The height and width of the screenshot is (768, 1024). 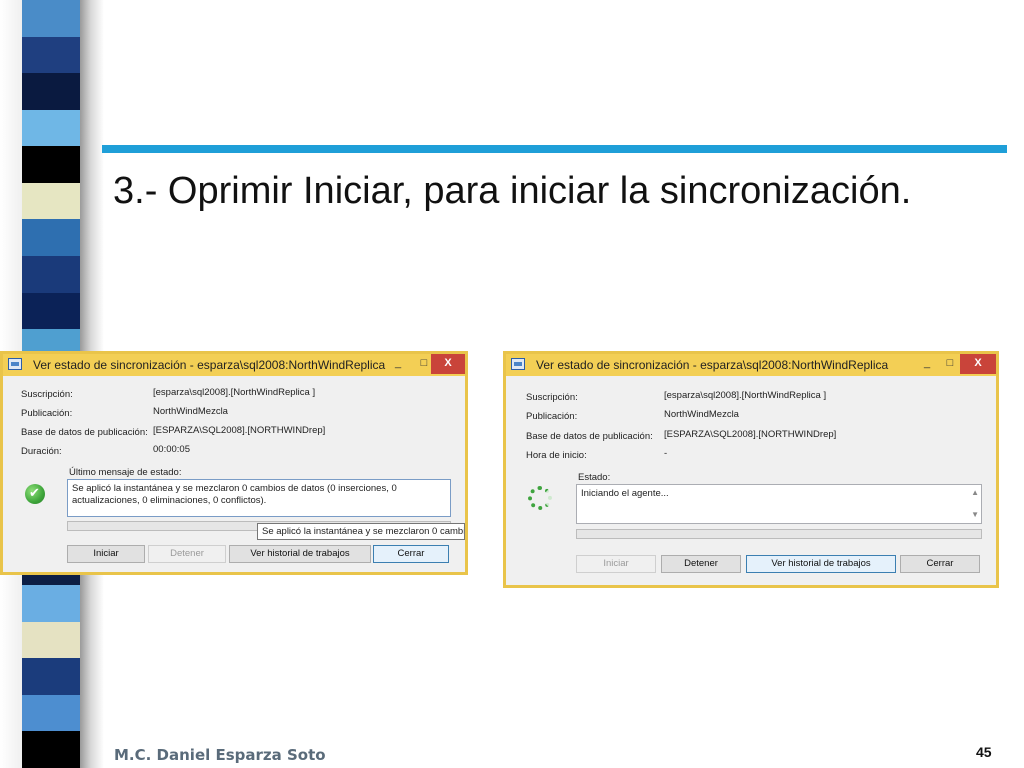 What do you see at coordinates (984, 752) in the screenshot?
I see `page-number: 45` at bounding box center [984, 752].